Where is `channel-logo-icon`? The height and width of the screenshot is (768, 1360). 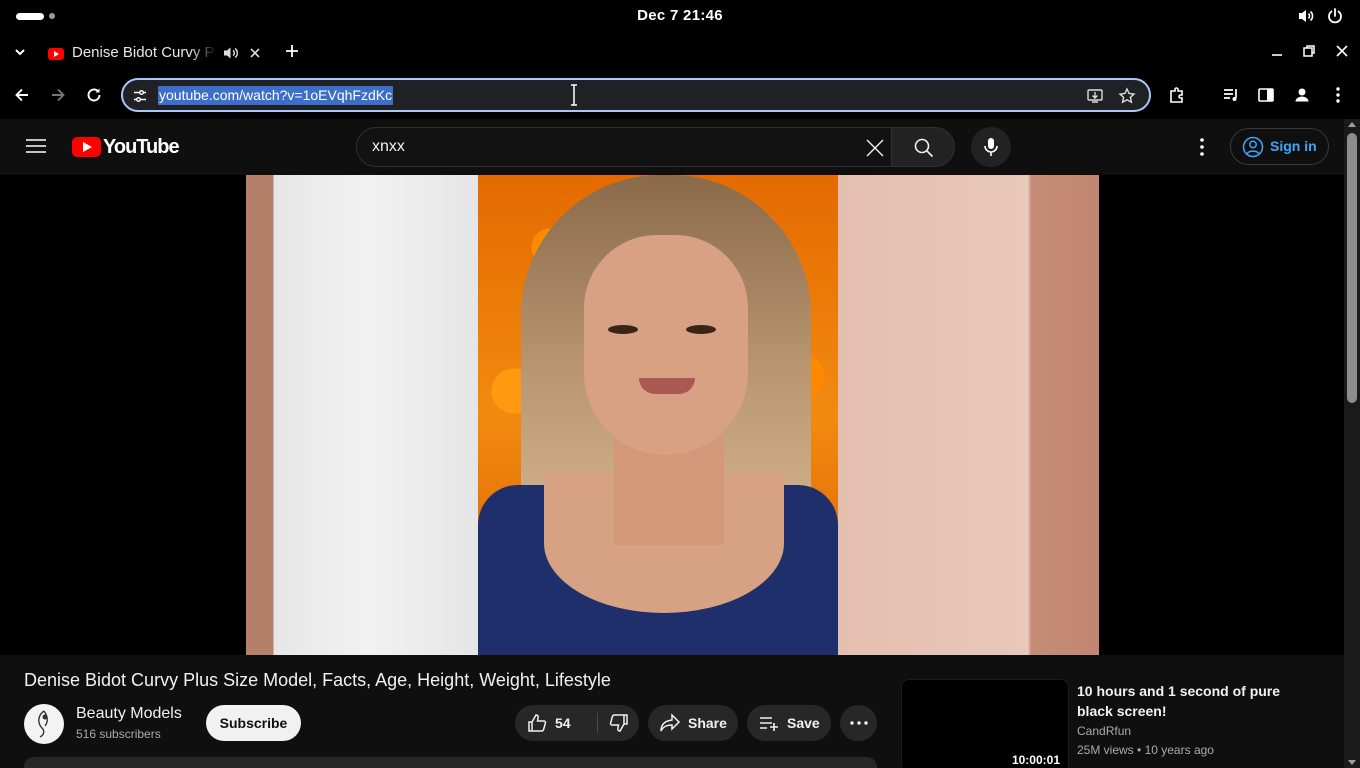 channel-logo-icon is located at coordinates (43, 724).